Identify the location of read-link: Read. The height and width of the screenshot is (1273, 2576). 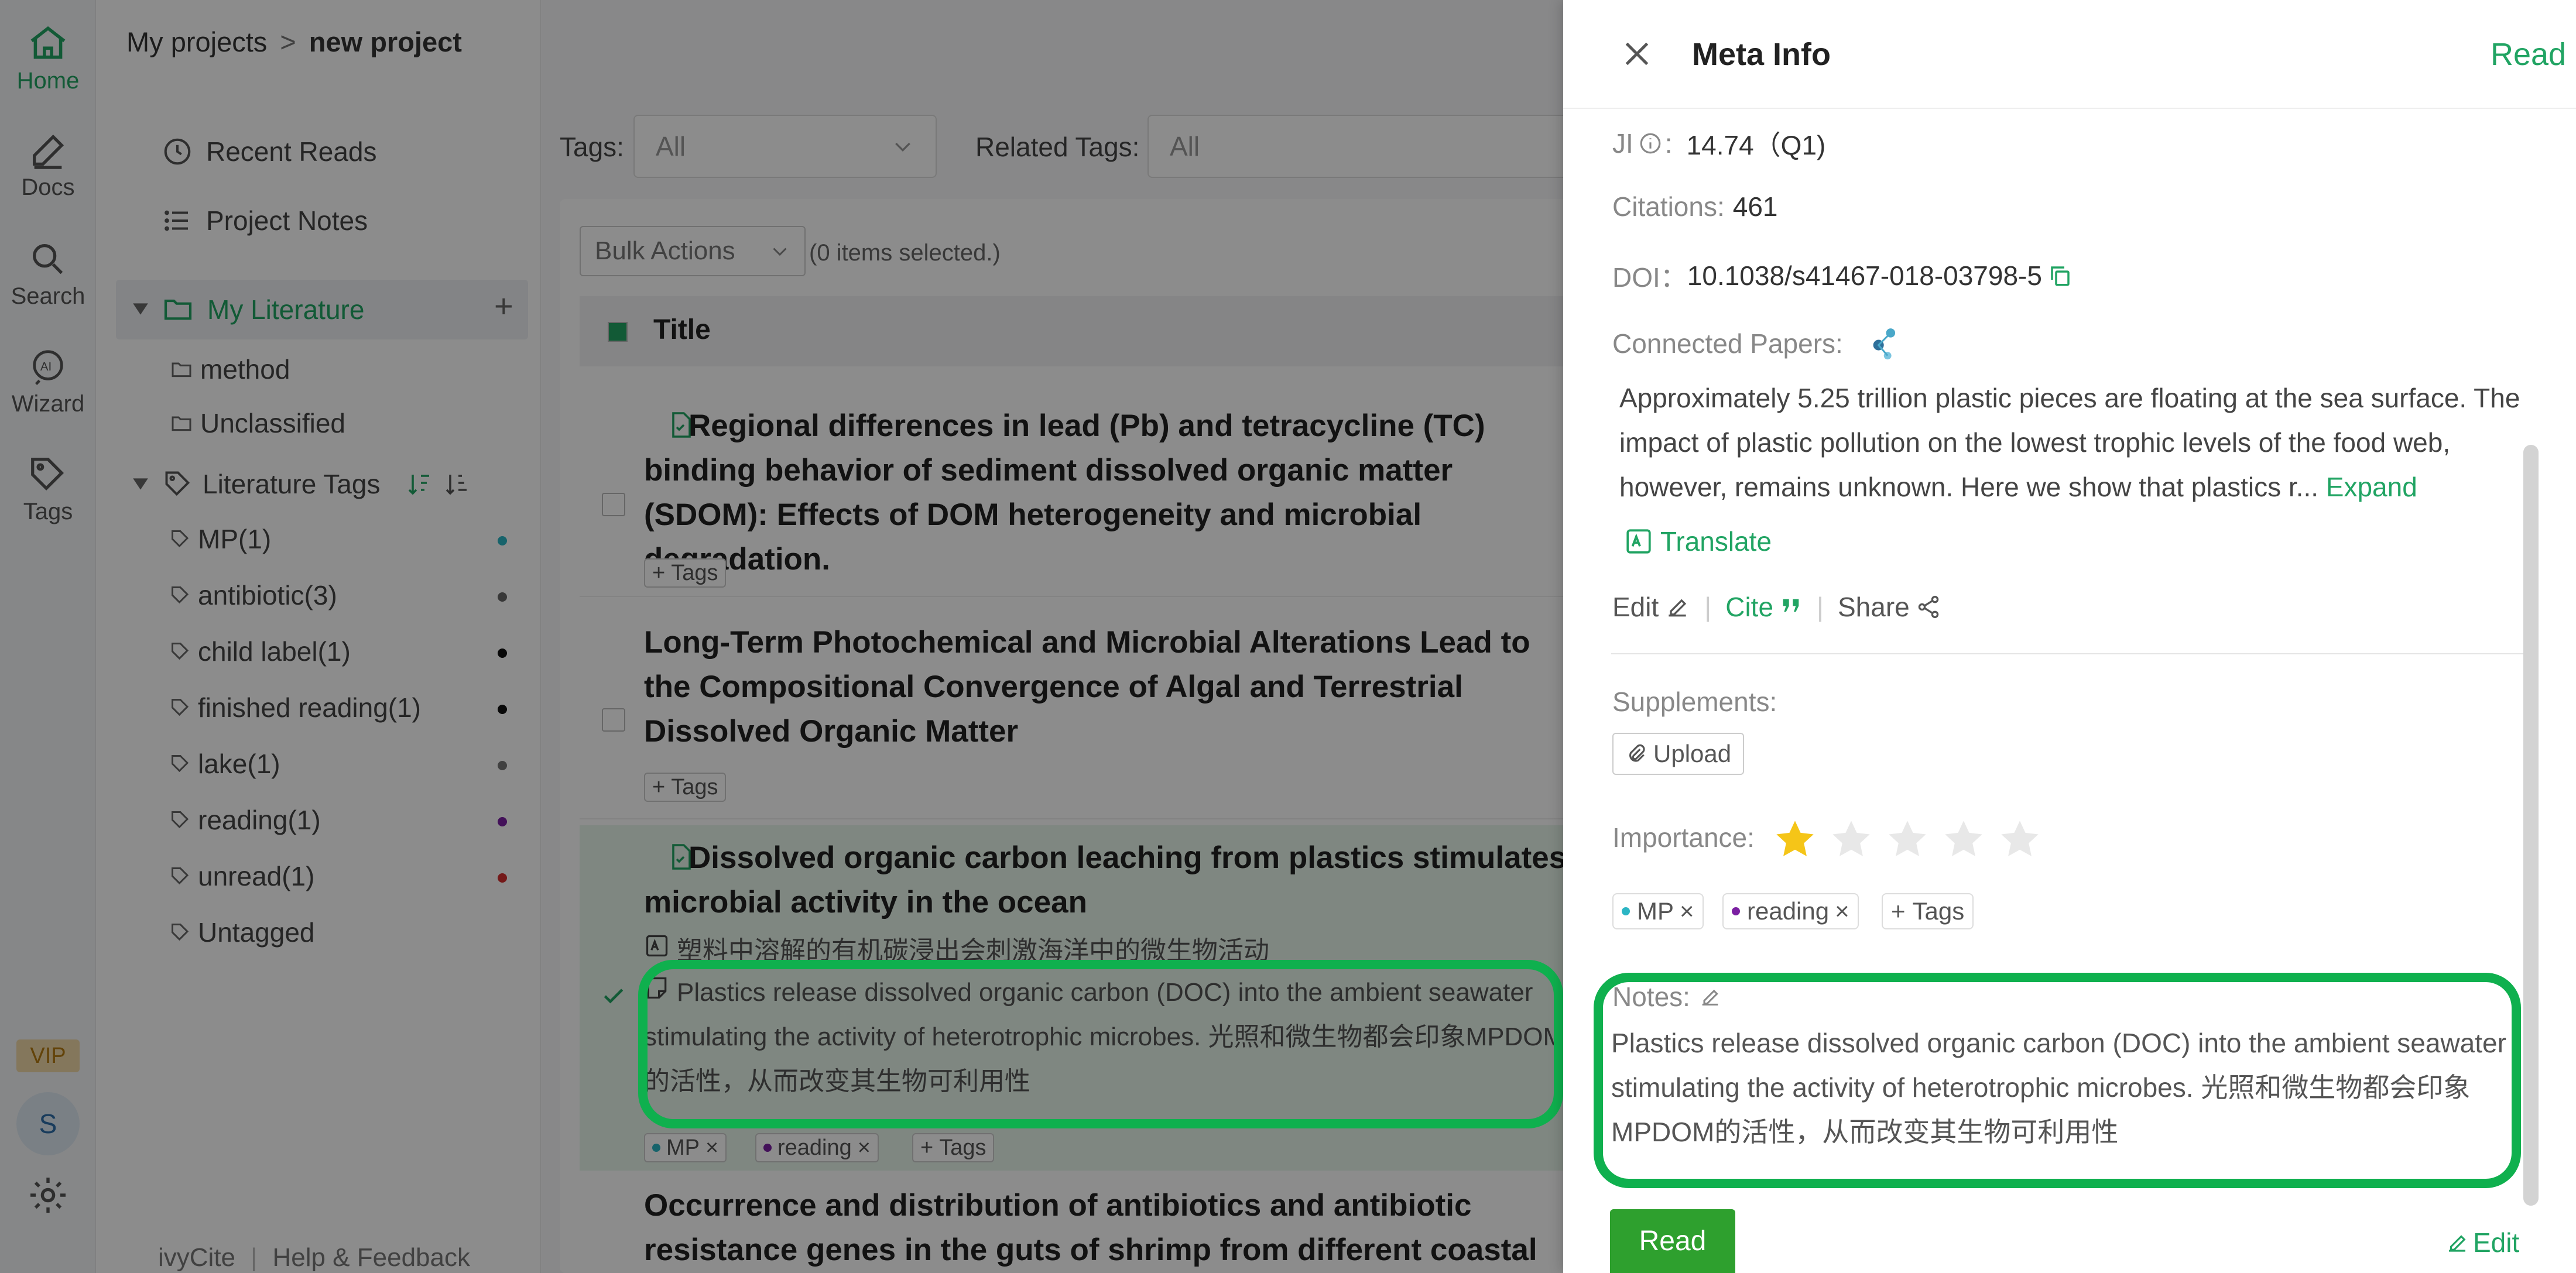
(2528, 54).